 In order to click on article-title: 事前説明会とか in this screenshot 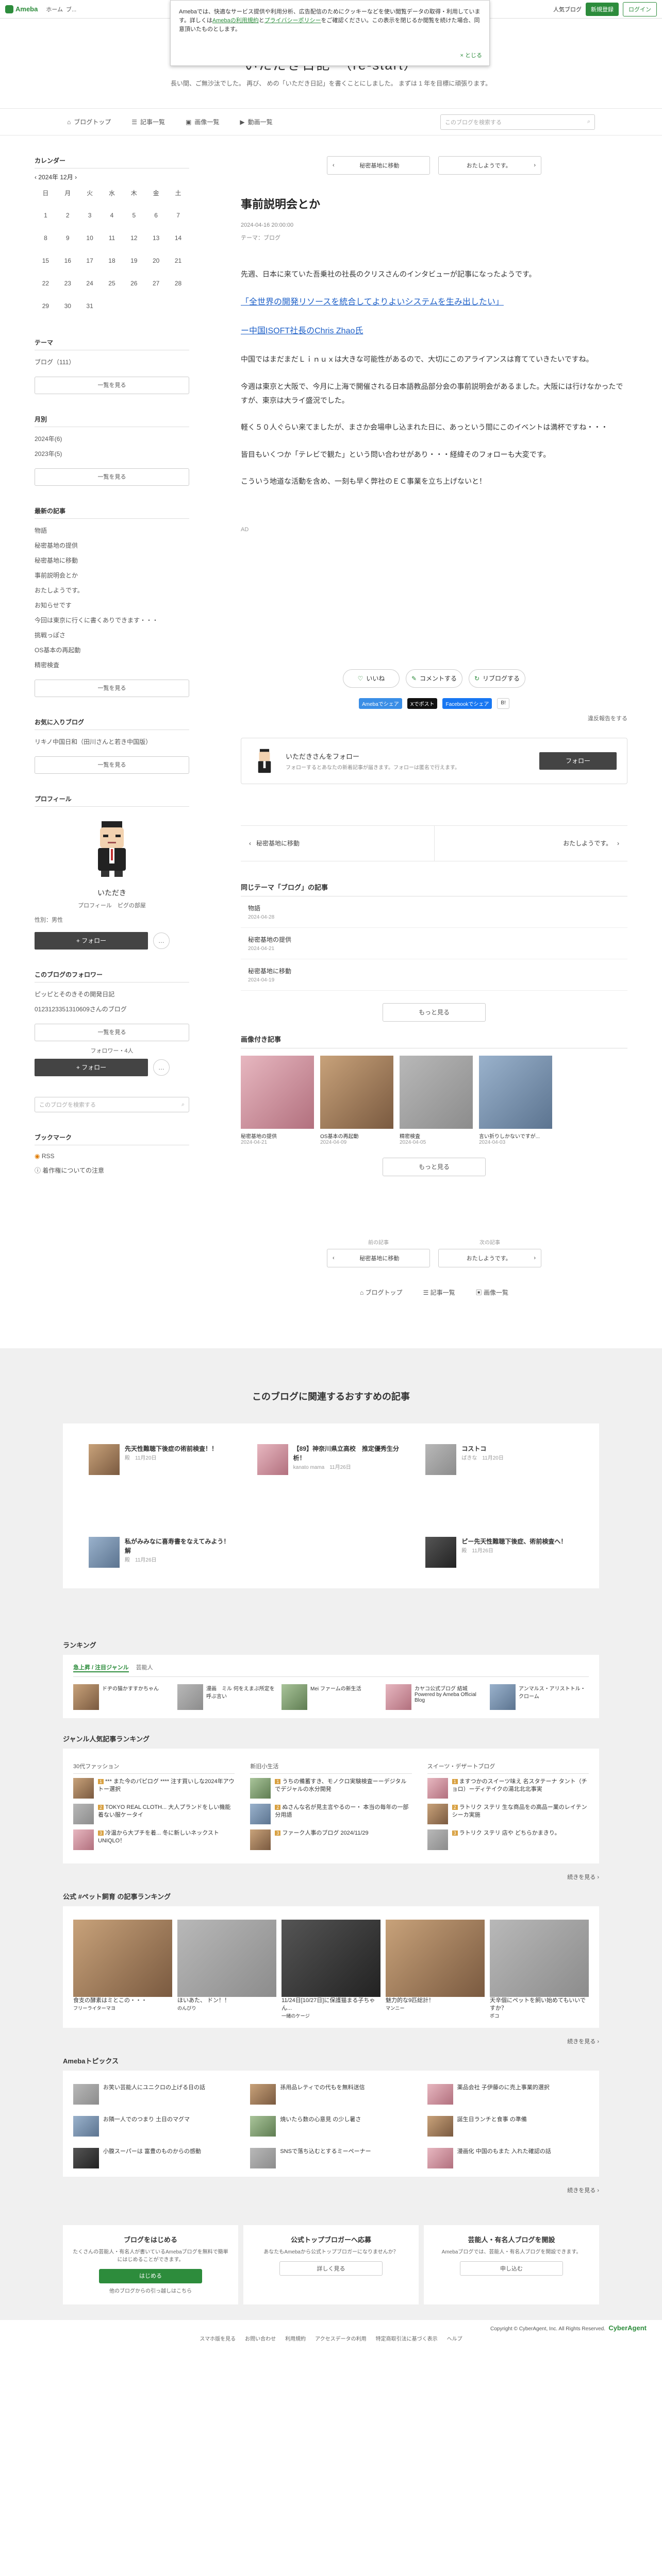, I will do `click(434, 203)`.